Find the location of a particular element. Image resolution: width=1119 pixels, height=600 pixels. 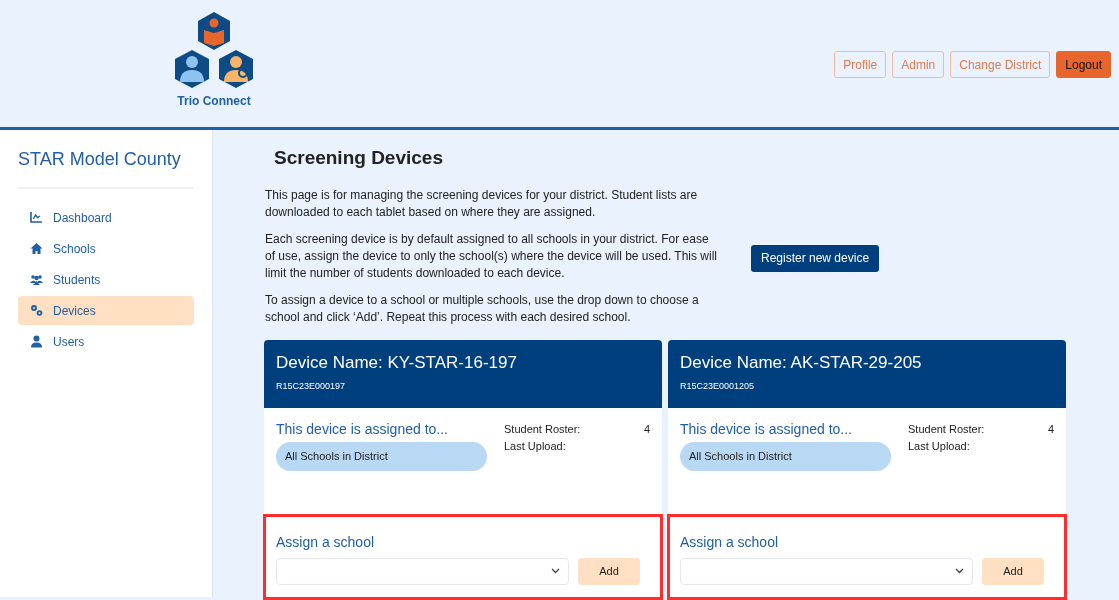

sidebar-item: Students is located at coordinates (106, 279).